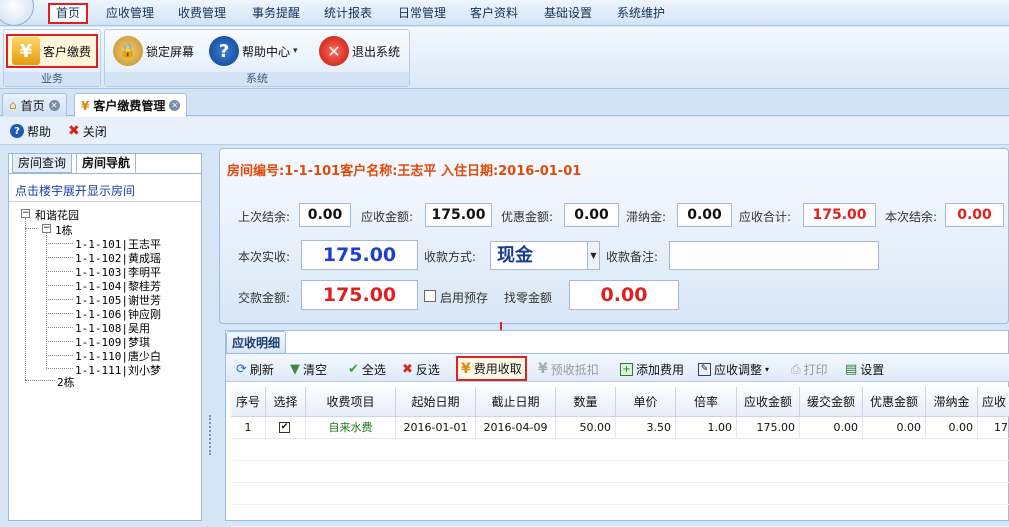 The width and height of the screenshot is (1009, 527). Describe the element at coordinates (993, 428) in the screenshot. I see `cell-recv: 17` at that location.